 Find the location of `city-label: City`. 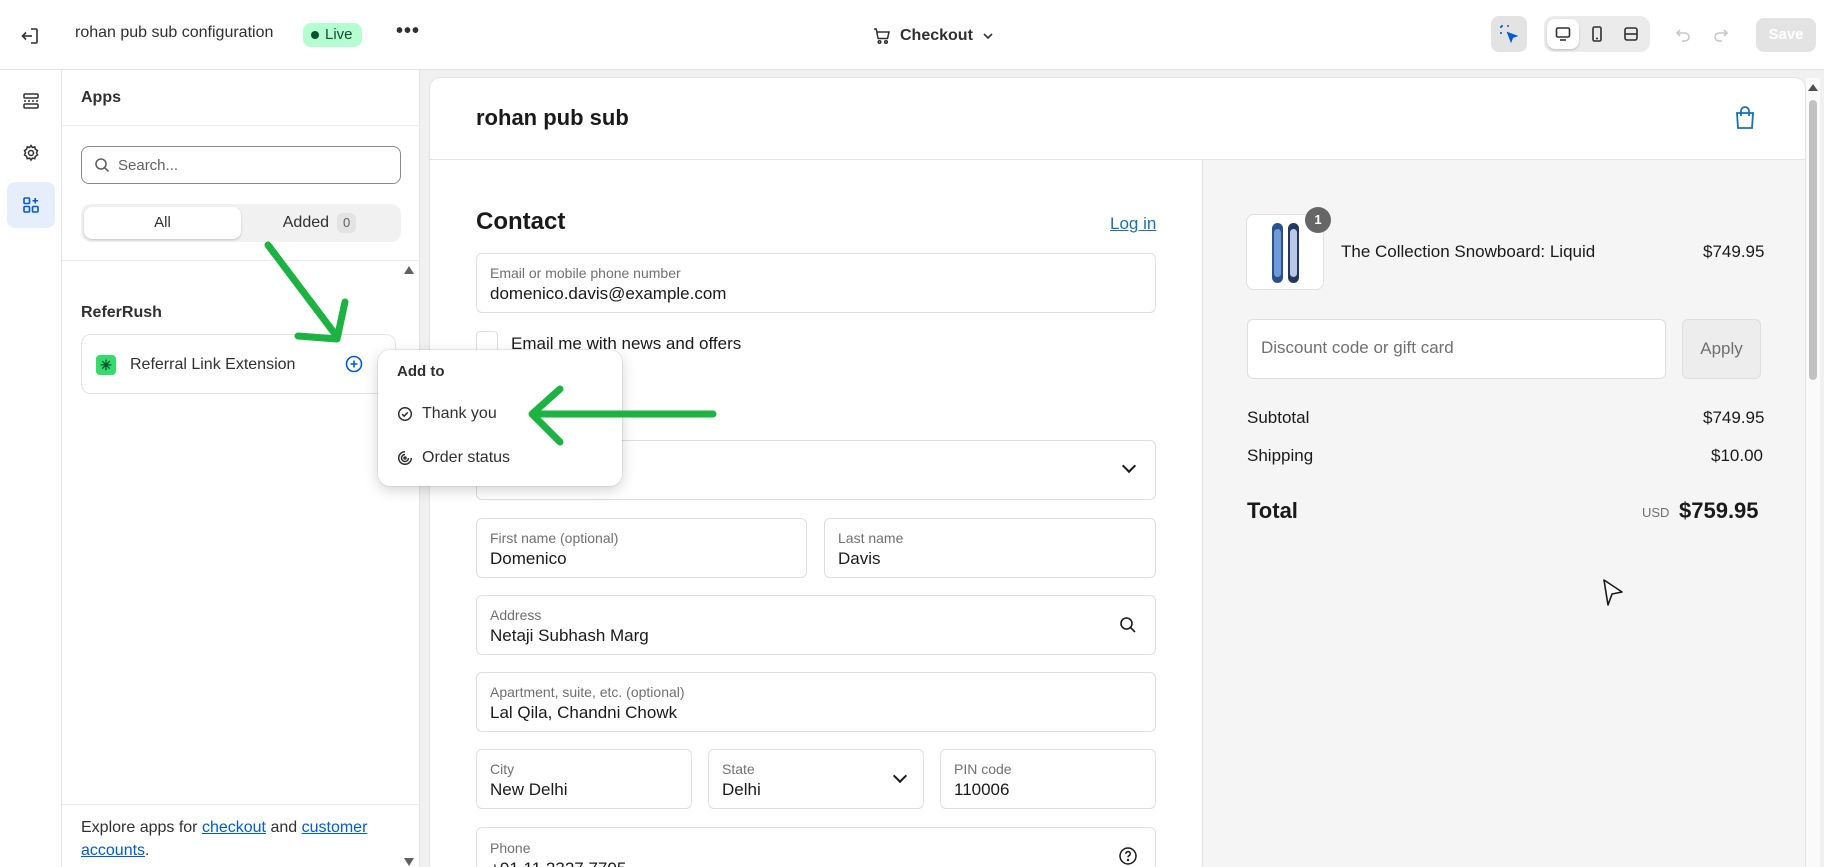

city-label: City is located at coordinates (502, 769).